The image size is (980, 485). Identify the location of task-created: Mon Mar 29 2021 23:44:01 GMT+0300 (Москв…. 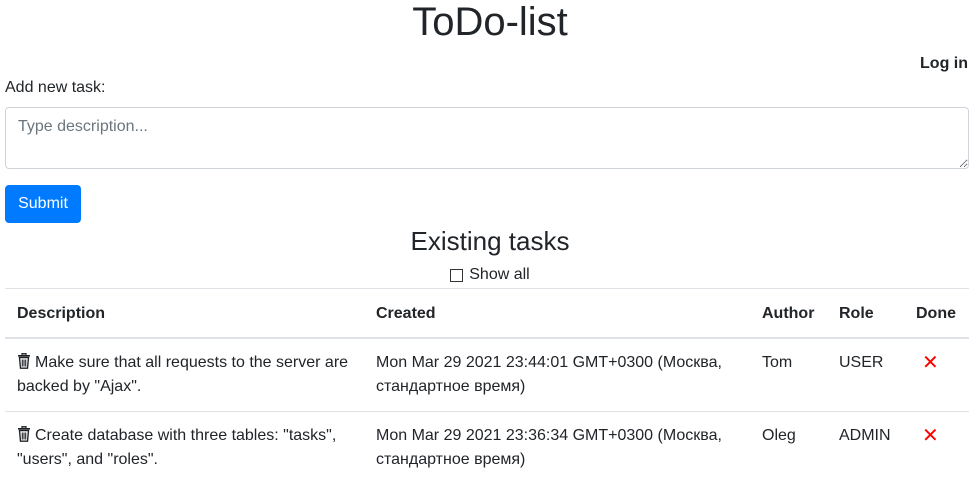
(557, 374).